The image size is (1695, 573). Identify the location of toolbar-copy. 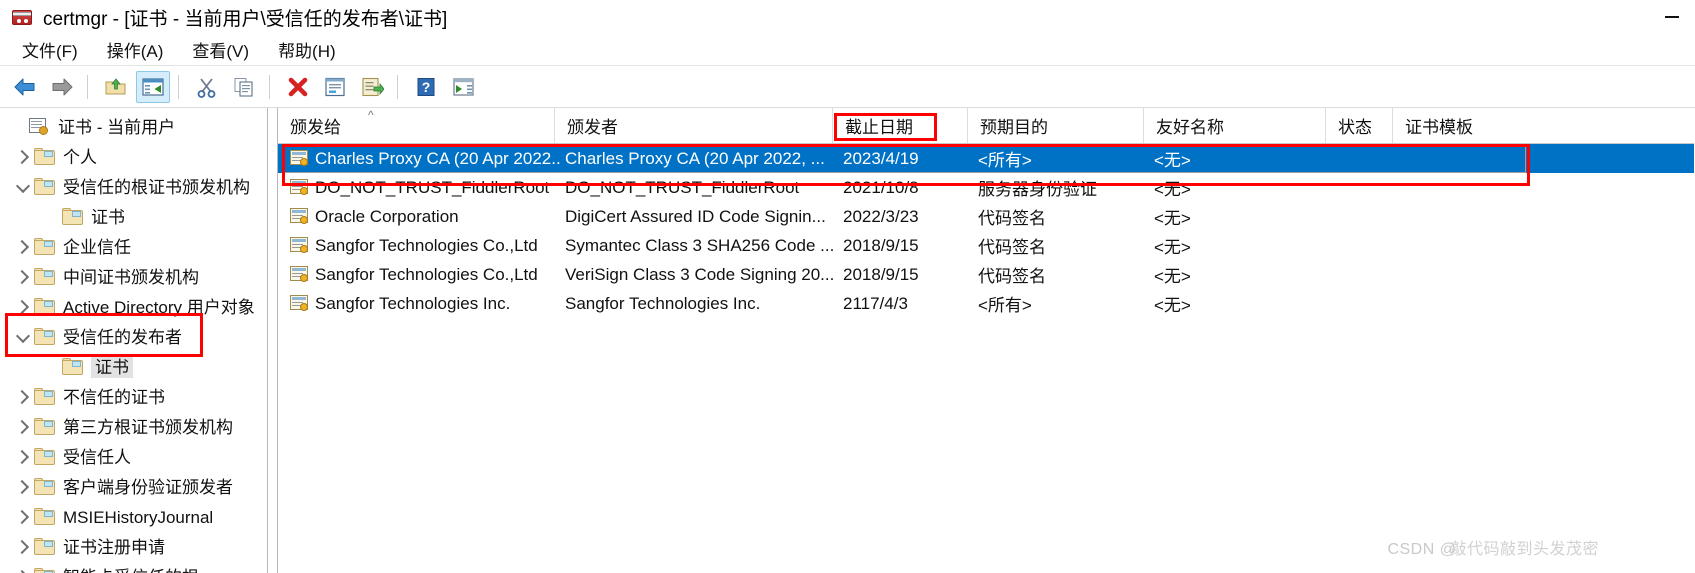
(244, 87).